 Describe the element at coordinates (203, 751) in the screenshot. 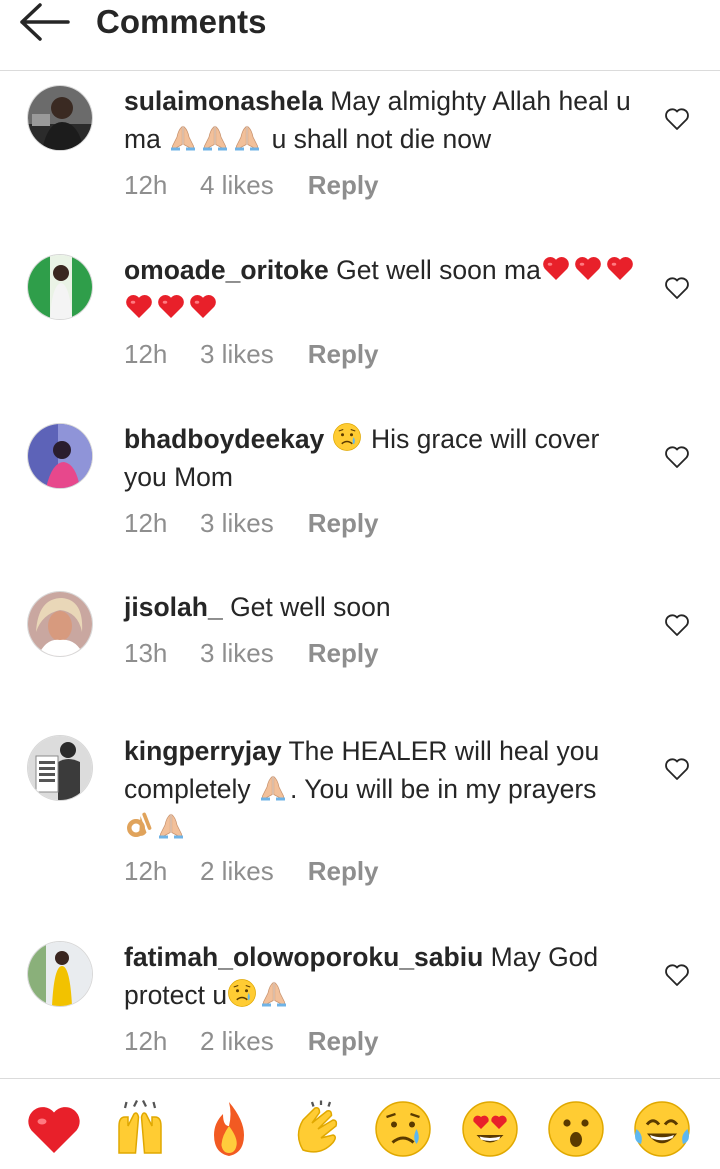

I see `comment-username: kingperryjay` at that location.